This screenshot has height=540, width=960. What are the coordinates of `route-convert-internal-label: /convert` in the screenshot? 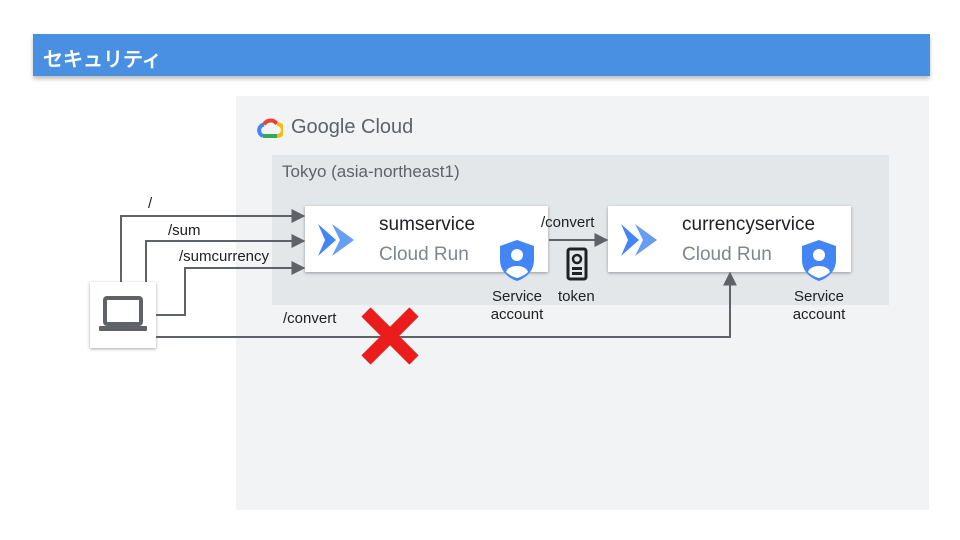 It's located at (568, 222).